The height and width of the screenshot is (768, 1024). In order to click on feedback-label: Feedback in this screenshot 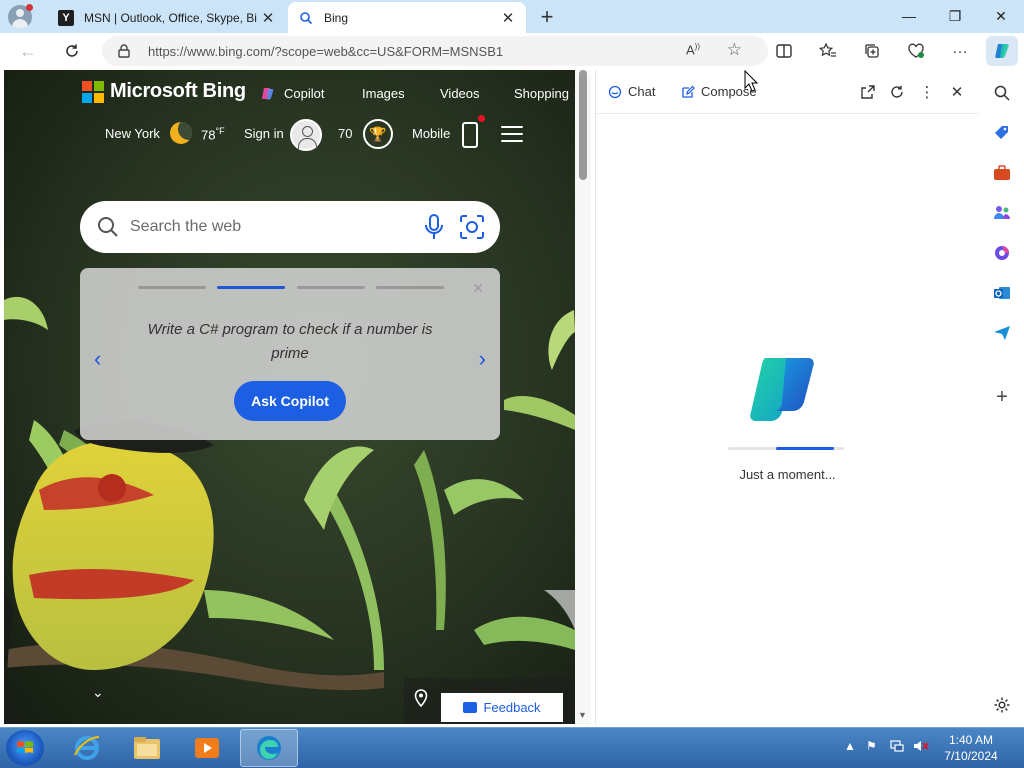, I will do `click(512, 707)`.